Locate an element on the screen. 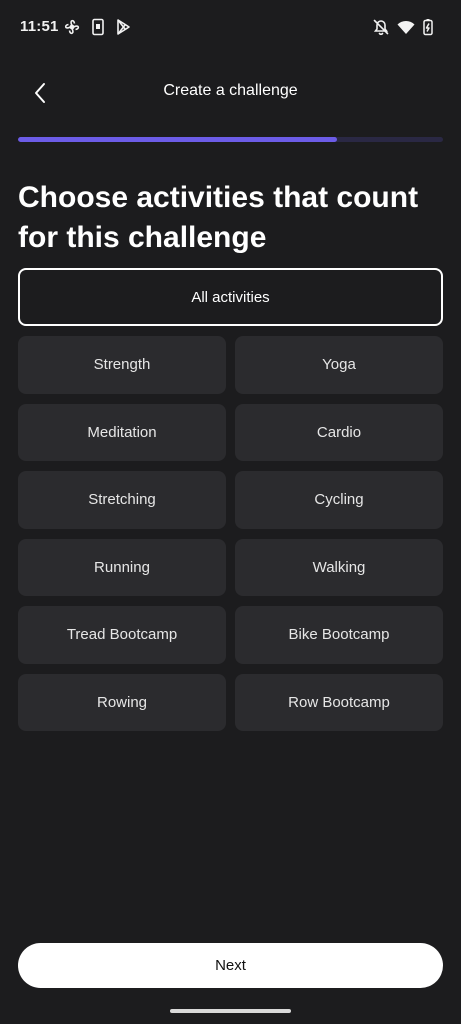 Image resolution: width=461 pixels, height=1024 pixels. activity-label: Bike Bootcamp is located at coordinates (339, 635).